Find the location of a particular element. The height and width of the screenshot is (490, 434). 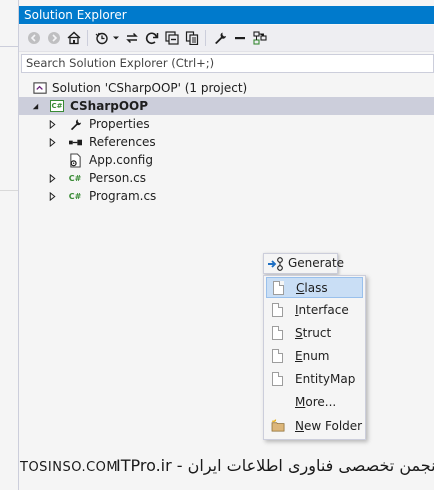

back-icon is located at coordinates (33, 38).